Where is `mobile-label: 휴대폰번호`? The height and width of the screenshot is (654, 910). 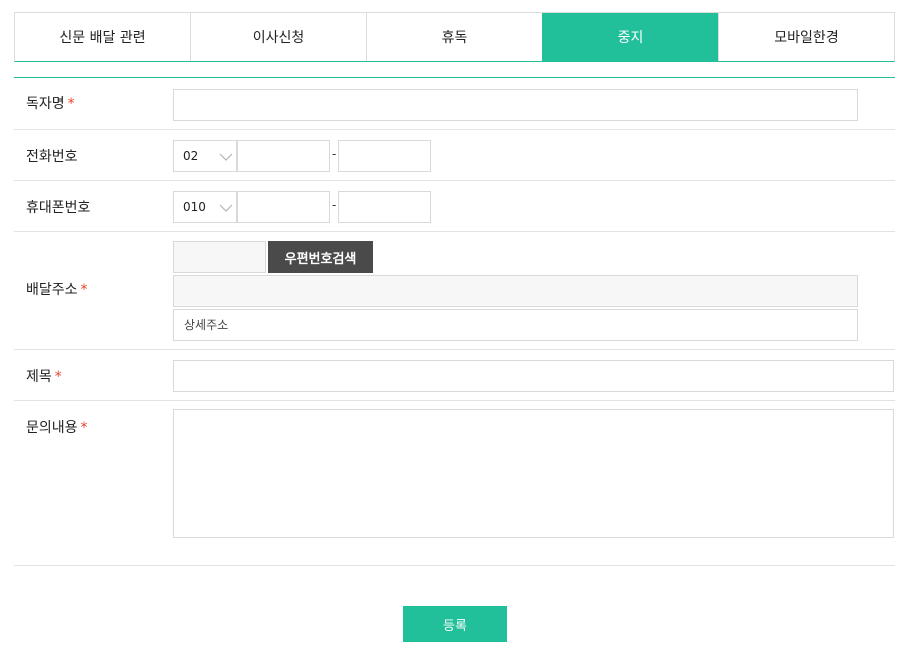
mobile-label: 휴대폰번호 is located at coordinates (58, 208).